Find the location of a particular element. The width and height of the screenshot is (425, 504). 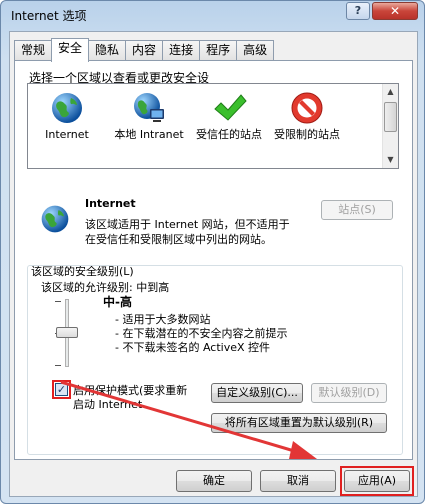

annotation-arrow is located at coordinates (188, 419).